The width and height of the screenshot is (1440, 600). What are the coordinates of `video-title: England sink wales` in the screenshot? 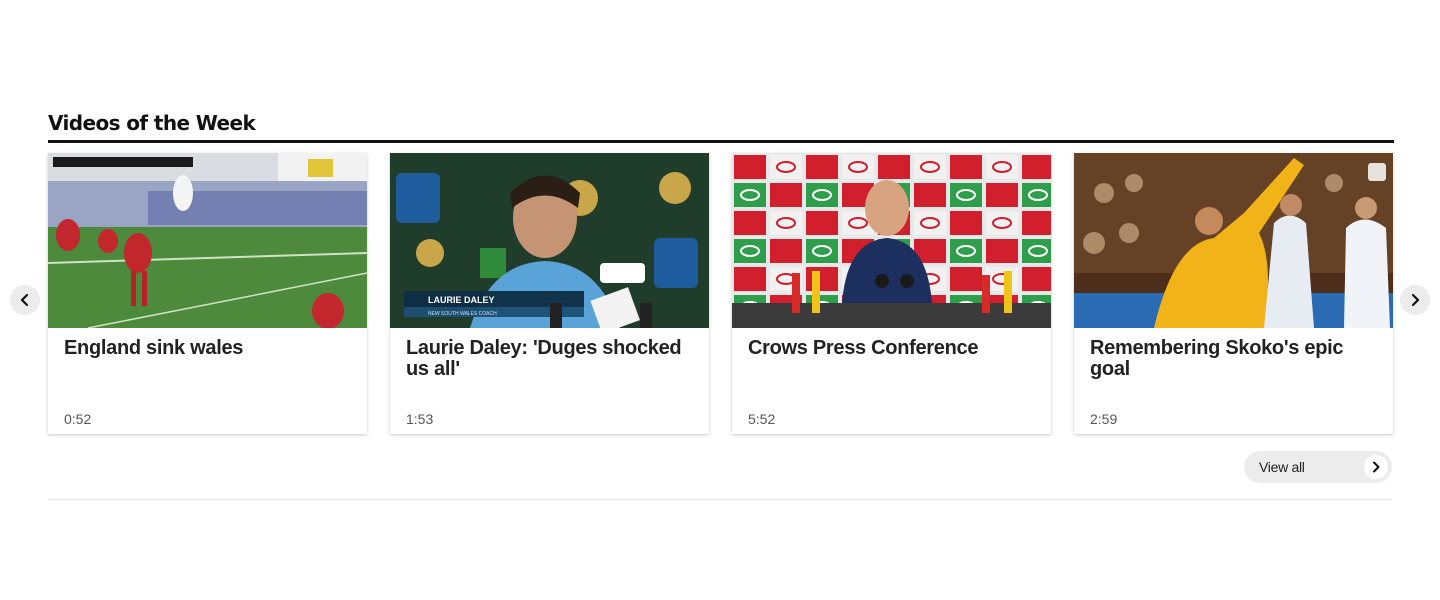 It's located at (208, 348).